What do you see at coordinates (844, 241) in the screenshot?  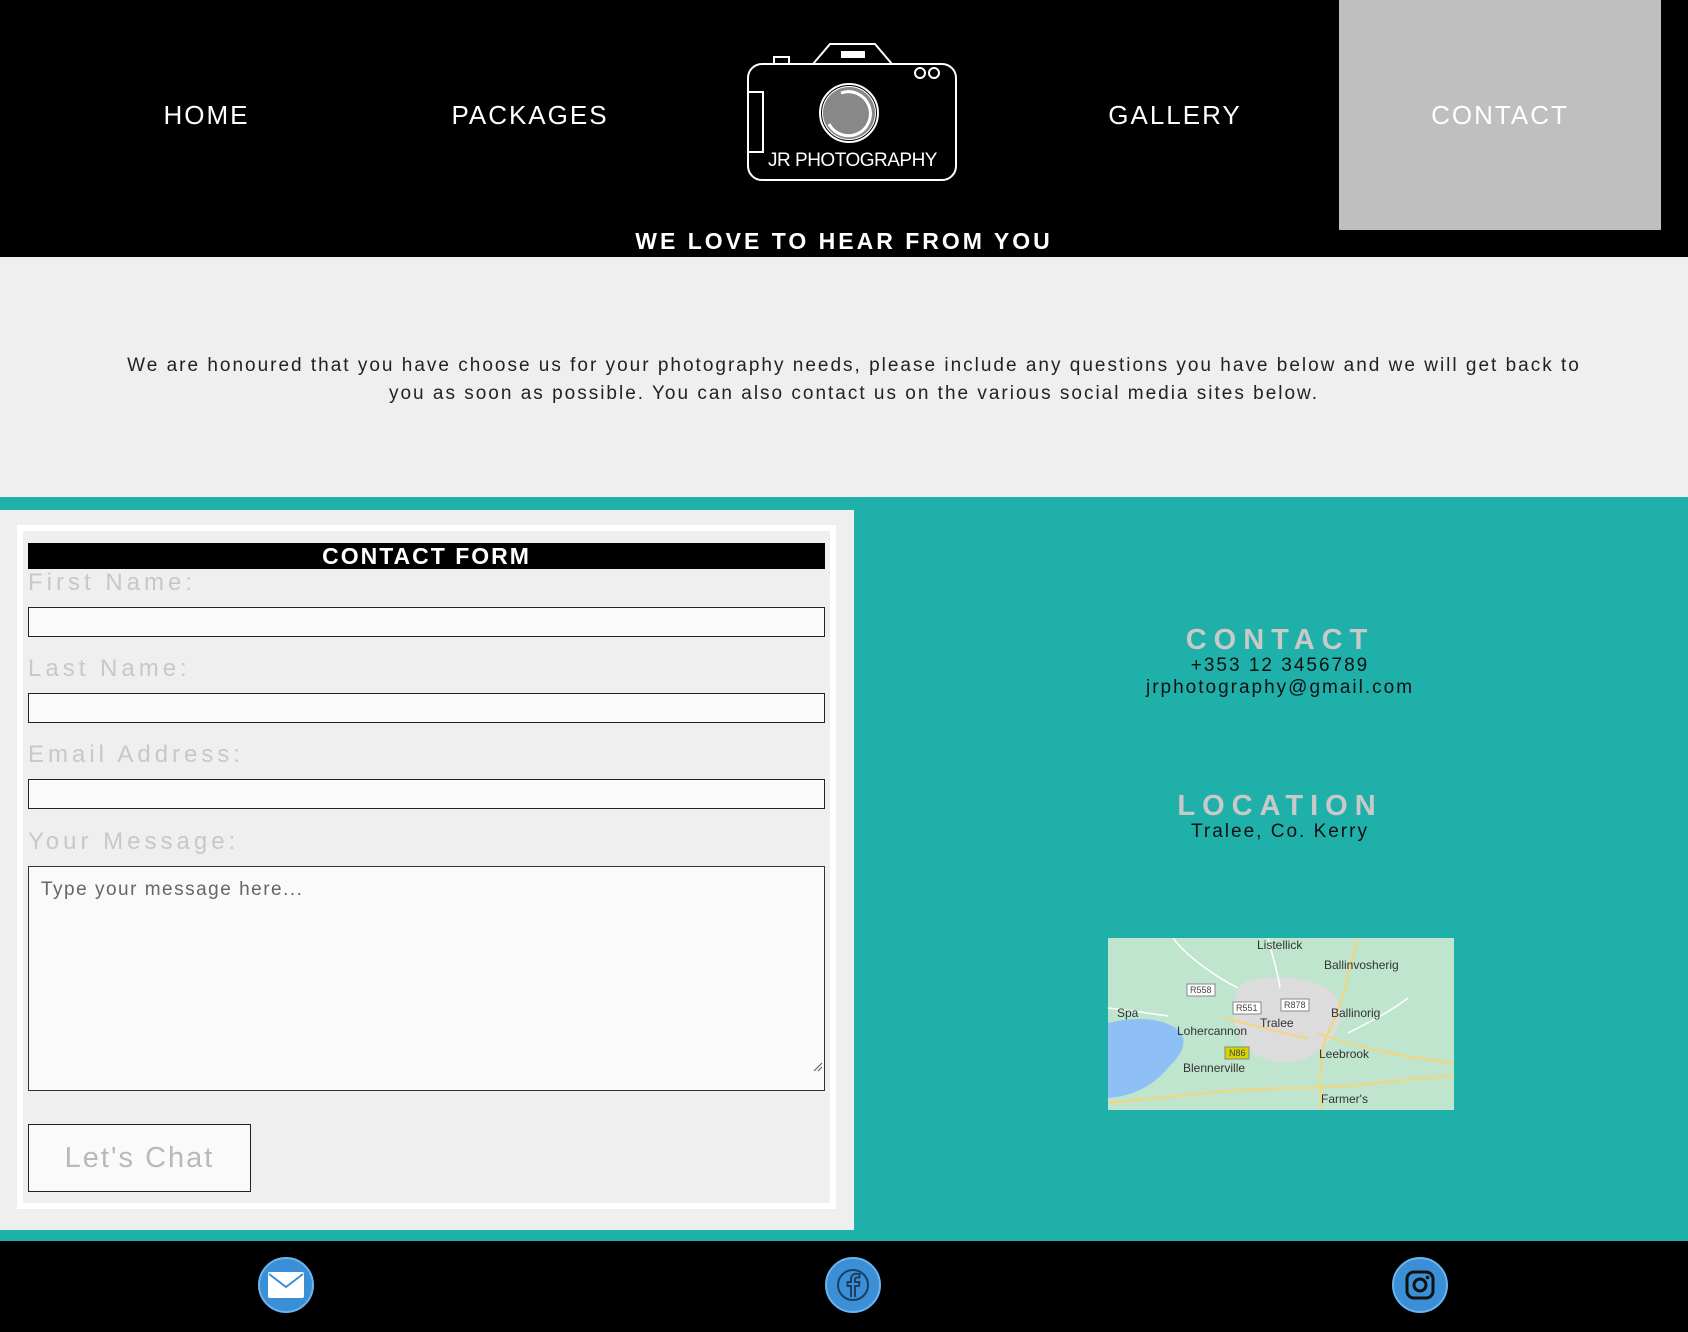 I see `page-tagline: WE LOVE TO HEAR FROM YOU` at bounding box center [844, 241].